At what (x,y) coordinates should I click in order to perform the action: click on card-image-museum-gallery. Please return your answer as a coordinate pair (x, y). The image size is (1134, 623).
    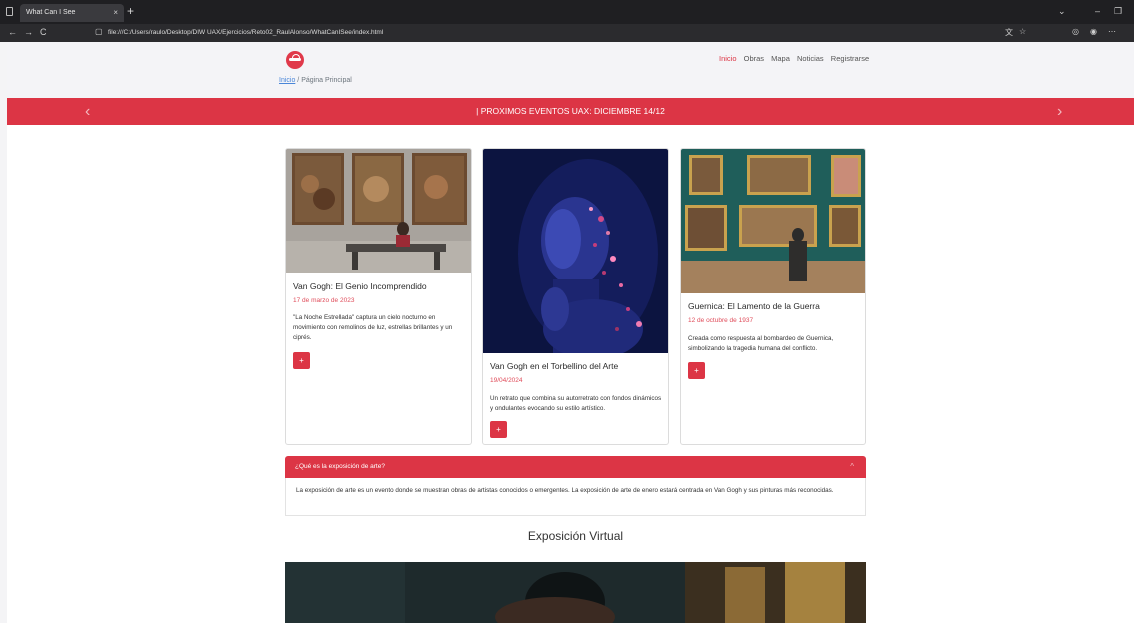
    Looking at the image, I should click on (378, 211).